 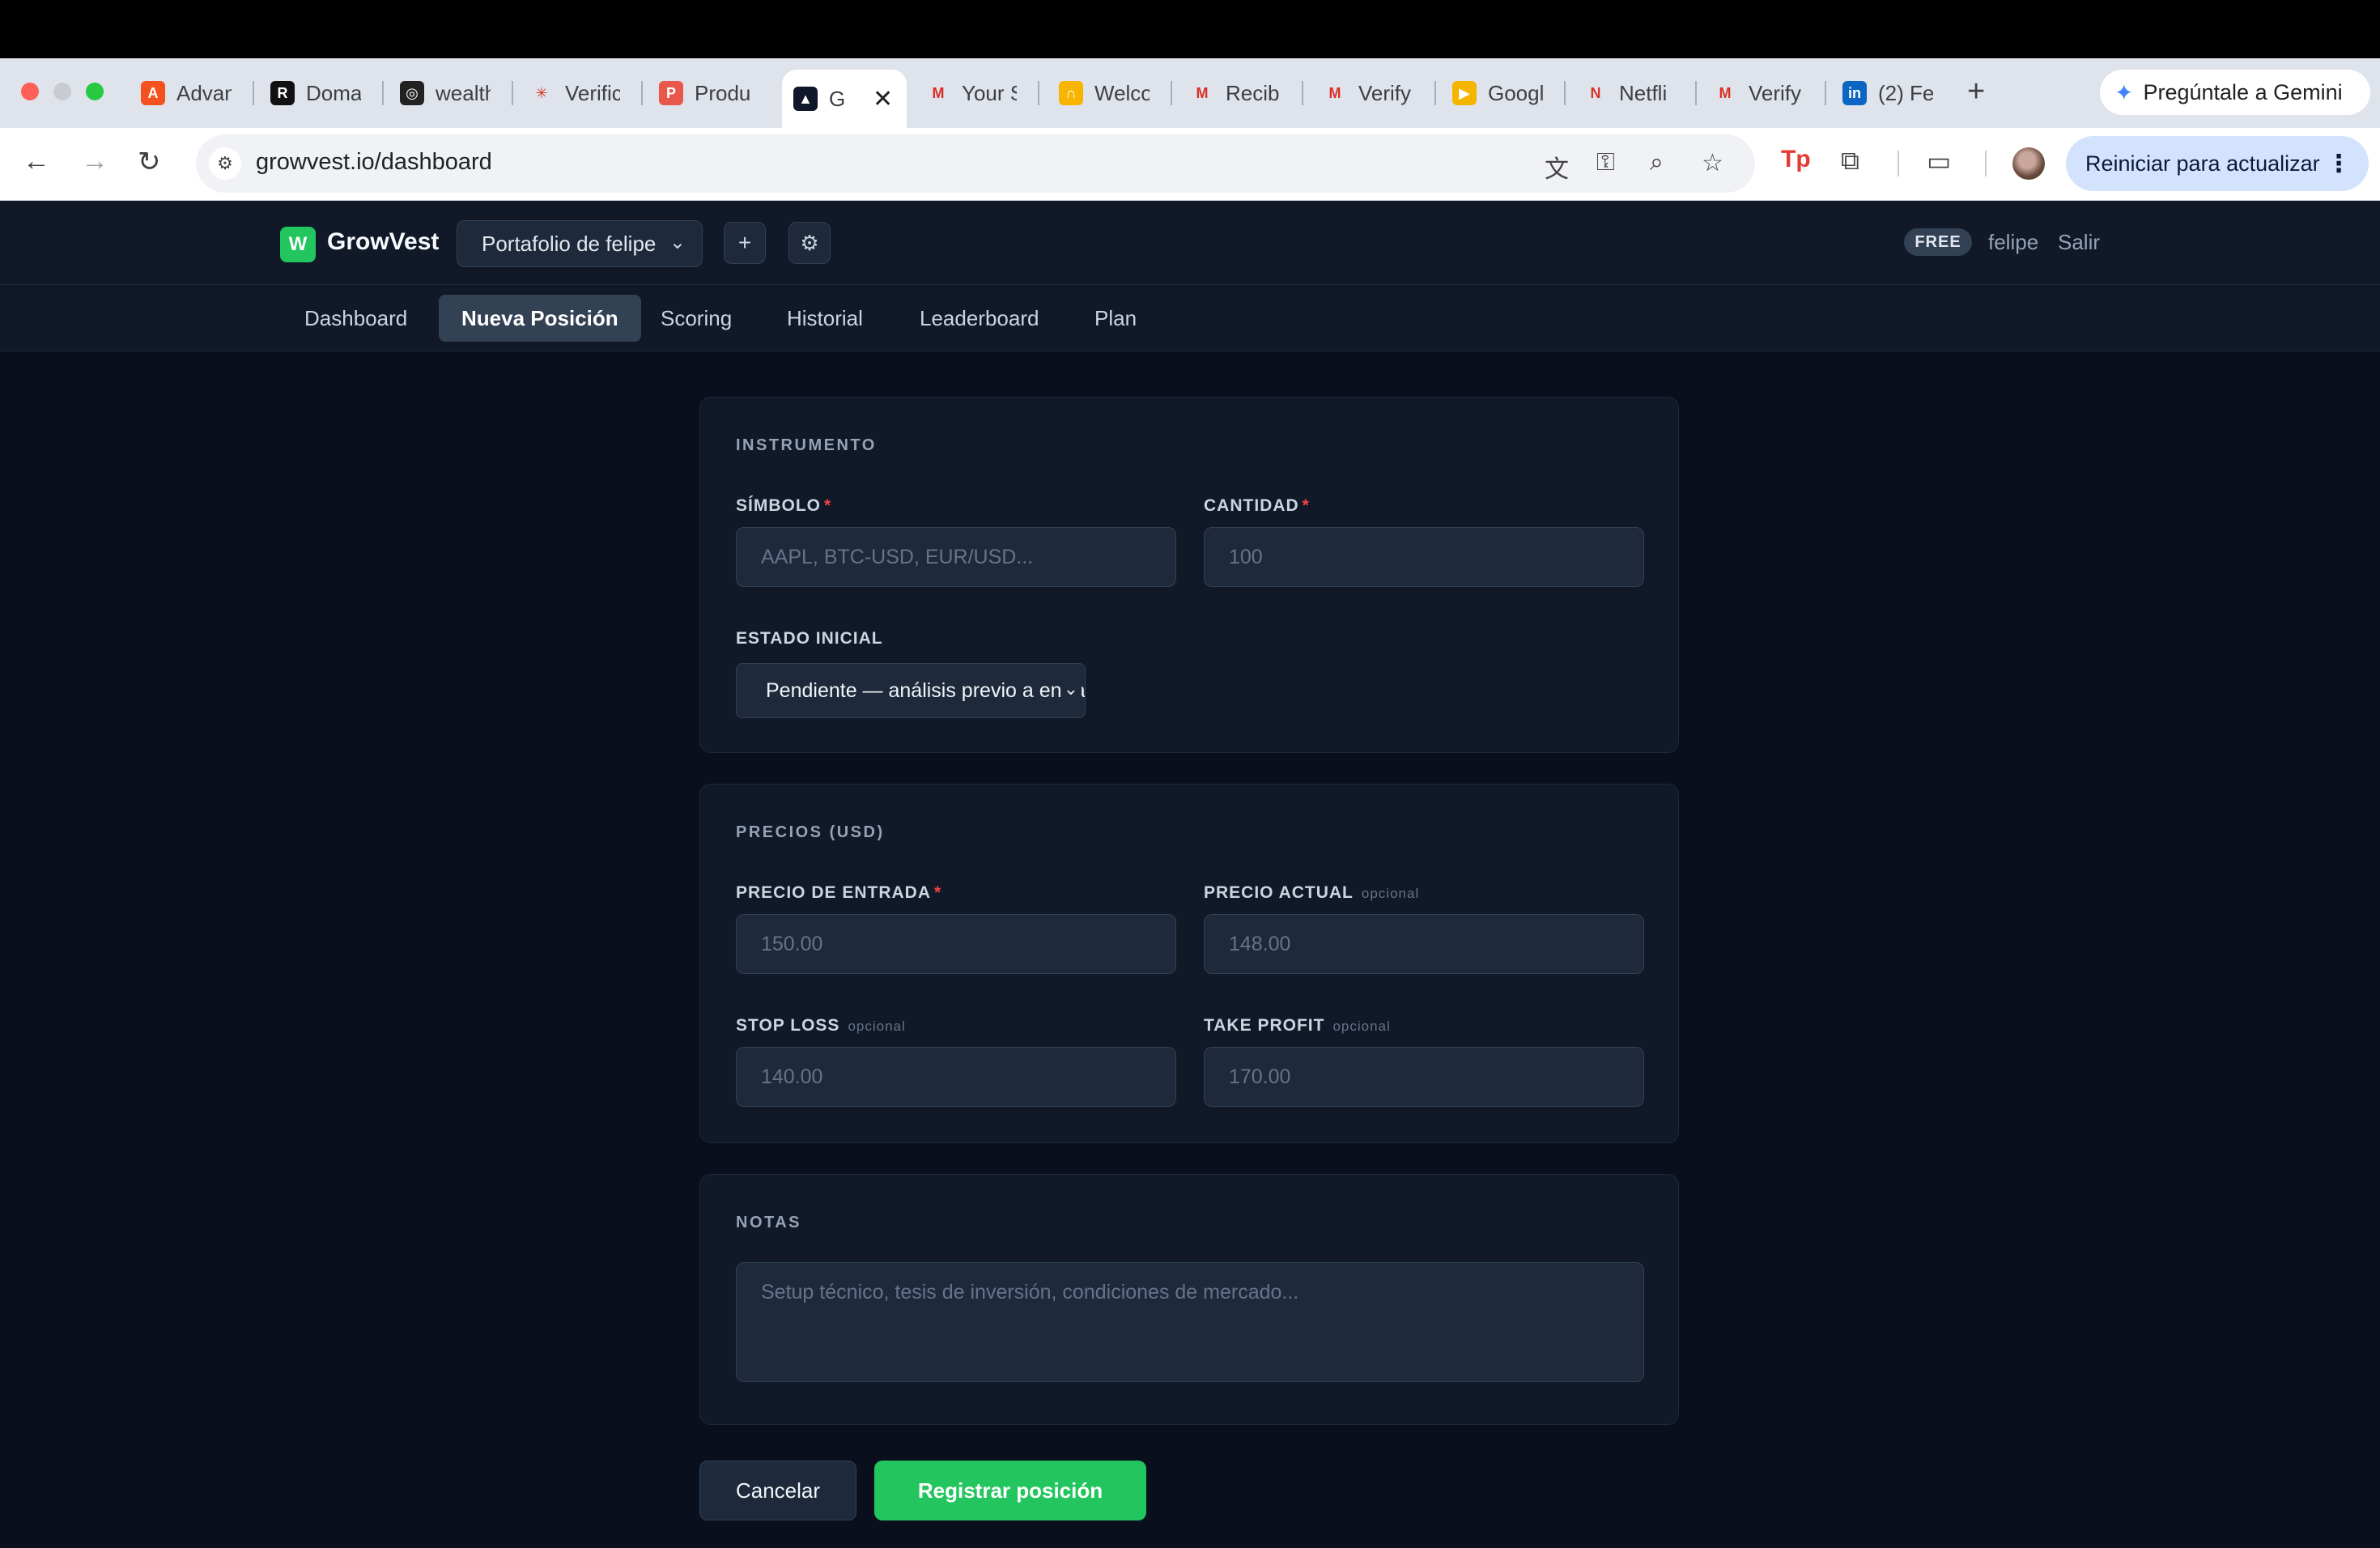 What do you see at coordinates (1906, 92) in the screenshot?
I see `tab-title: (2) Fe` at bounding box center [1906, 92].